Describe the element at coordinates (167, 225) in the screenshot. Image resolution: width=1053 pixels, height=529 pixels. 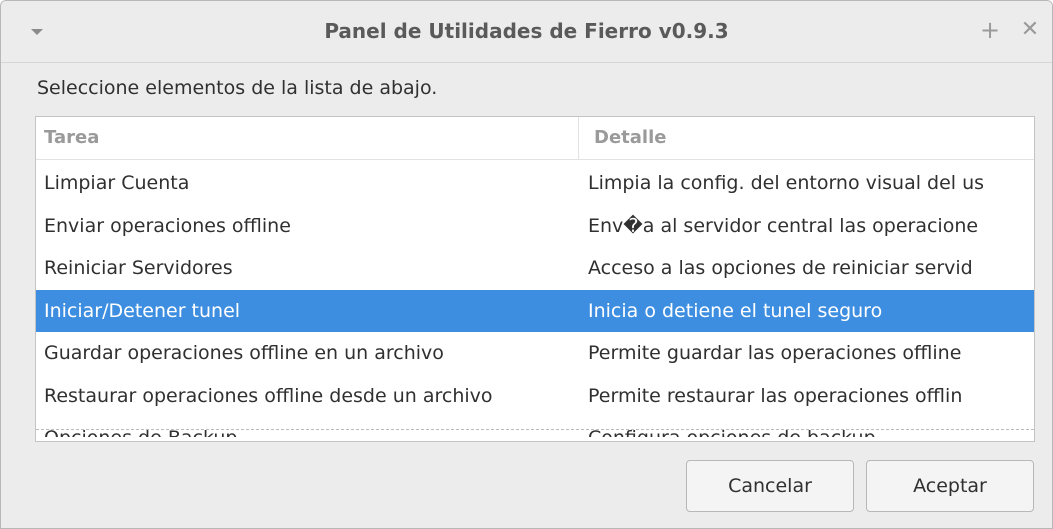
I see `tarea-cell: Enviar operaciones offline` at that location.